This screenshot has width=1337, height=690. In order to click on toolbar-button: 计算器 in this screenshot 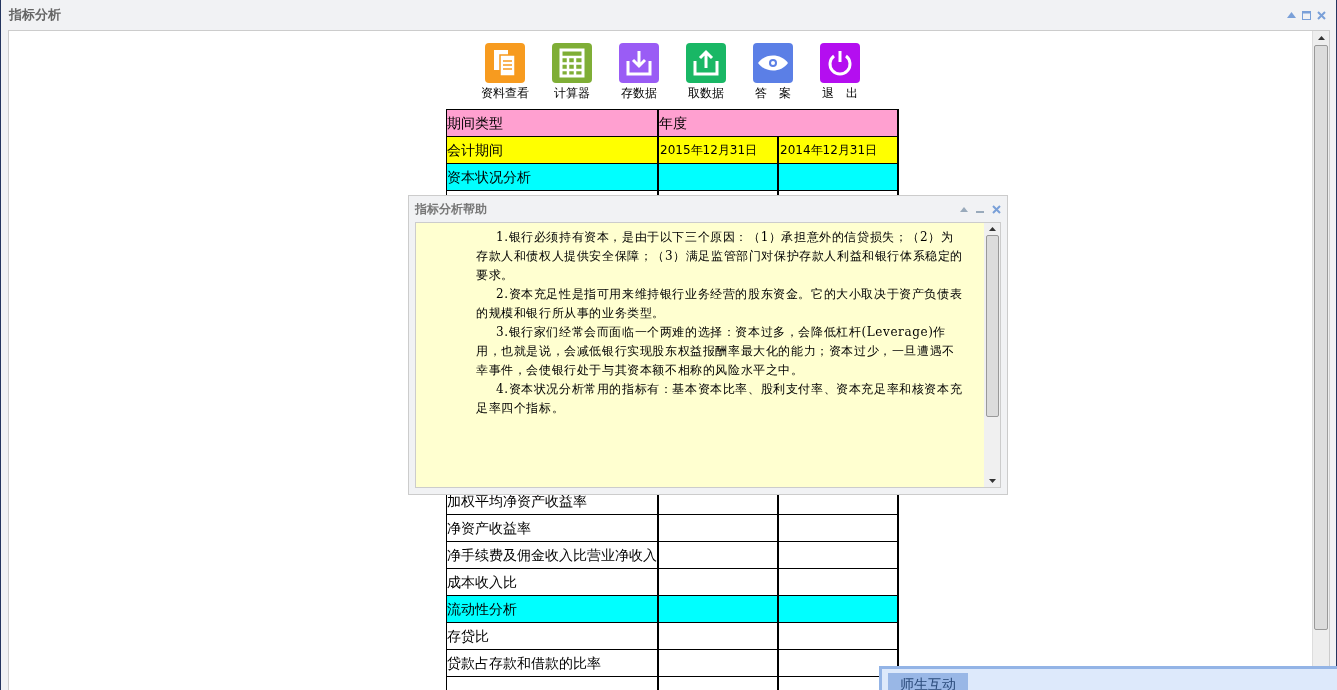, I will do `click(572, 72)`.